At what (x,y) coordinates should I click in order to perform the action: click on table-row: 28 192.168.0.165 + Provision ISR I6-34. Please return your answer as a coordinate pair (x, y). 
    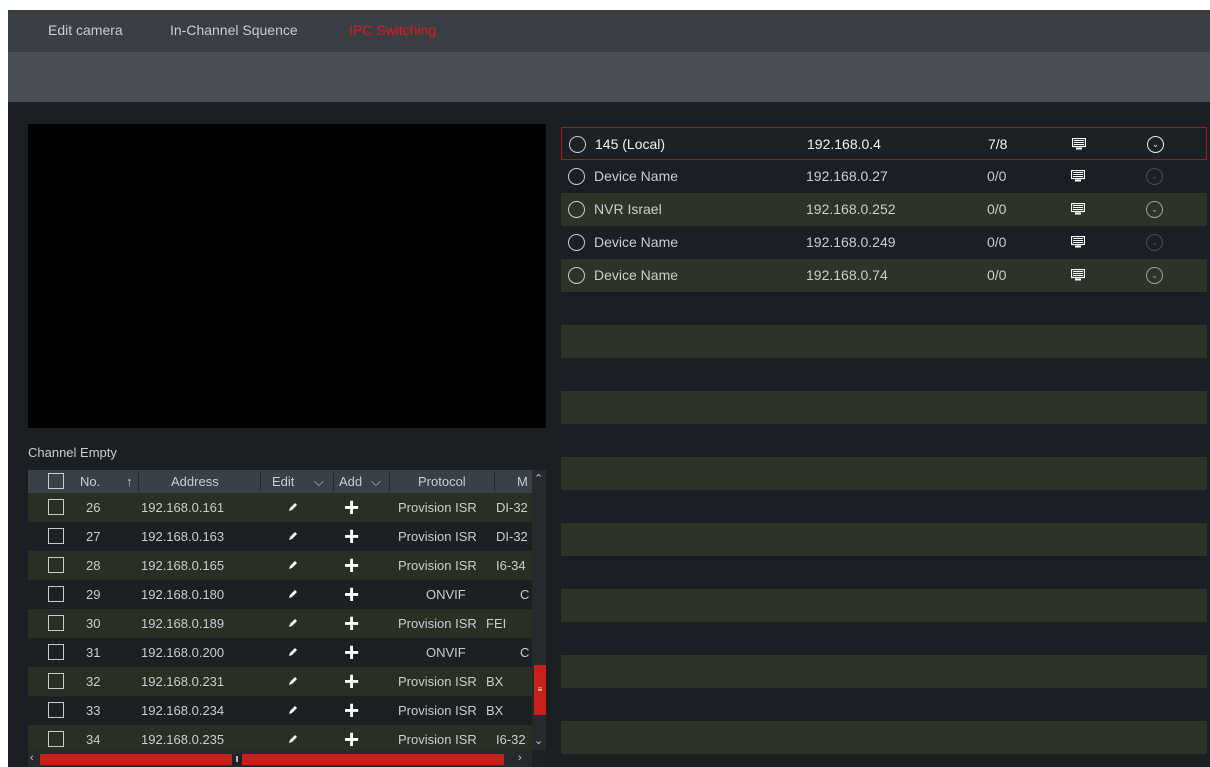
    Looking at the image, I should click on (280, 565).